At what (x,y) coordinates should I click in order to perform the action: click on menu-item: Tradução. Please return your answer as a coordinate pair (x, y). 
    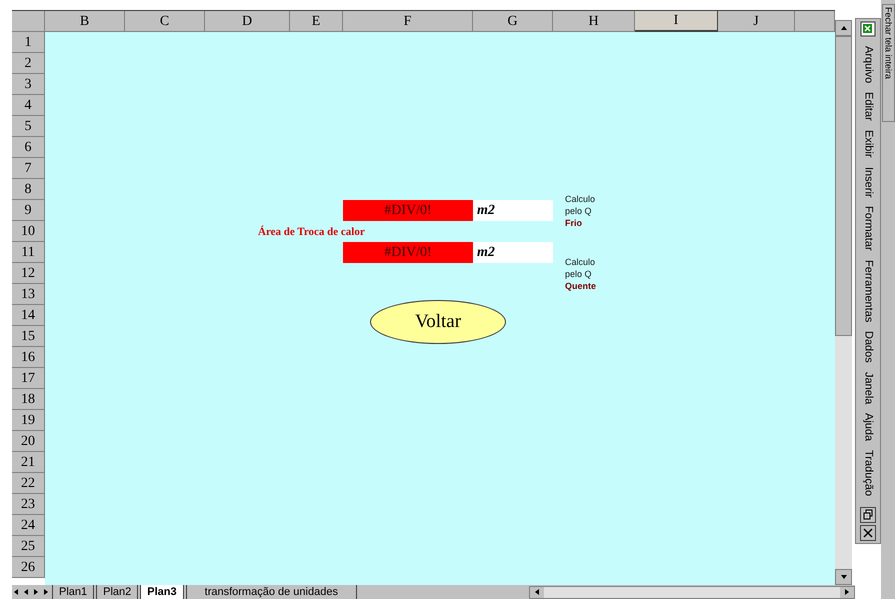
    Looking at the image, I should click on (868, 473).